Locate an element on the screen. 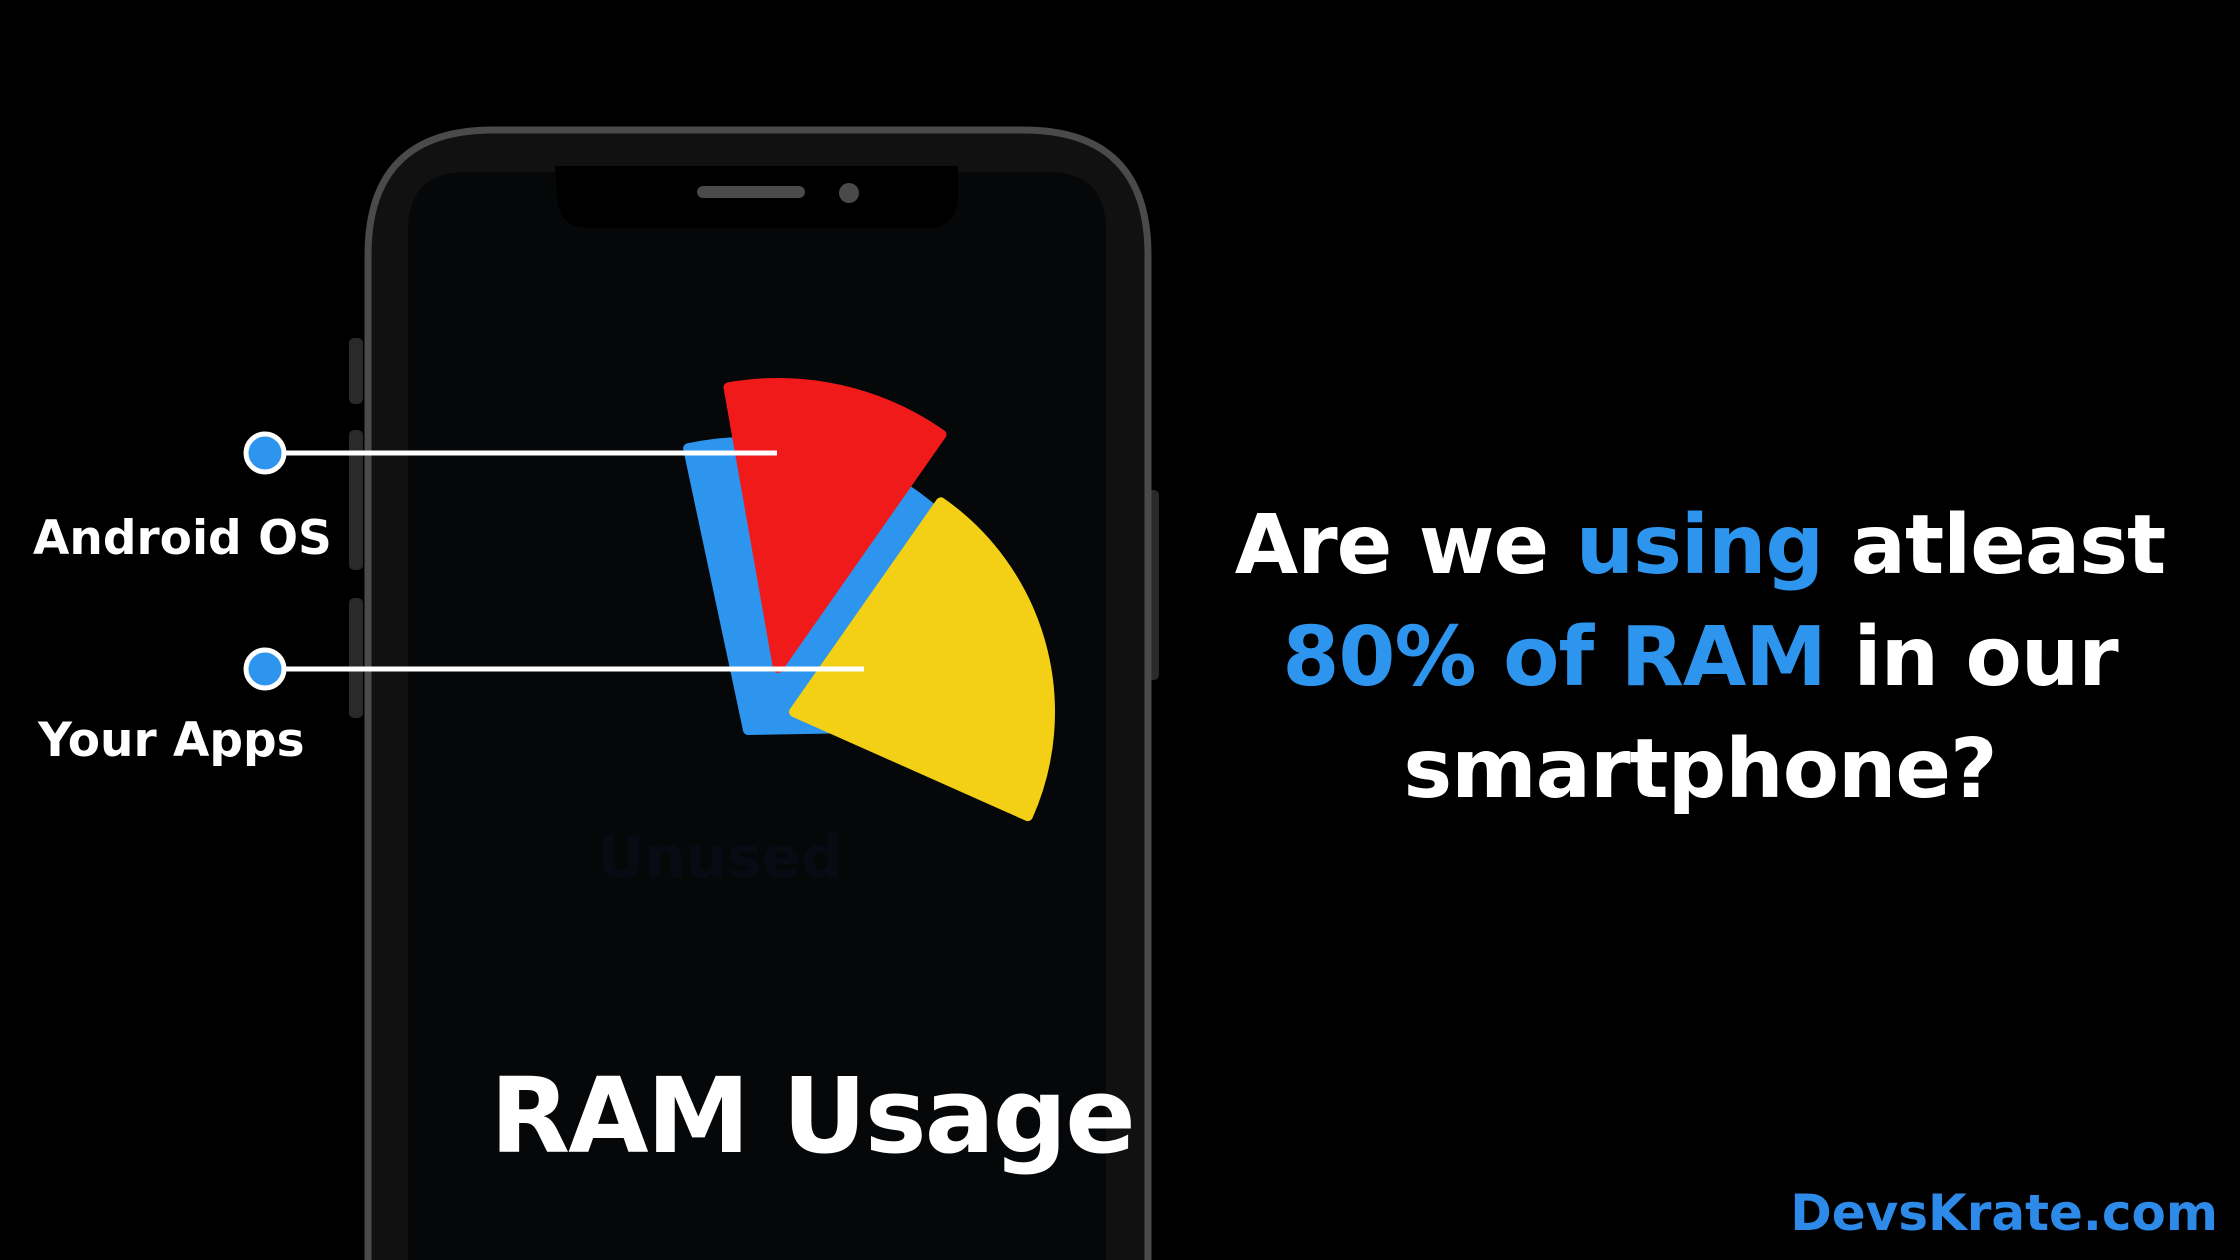  callout-label-android-os: Android OS is located at coordinates (182, 538).